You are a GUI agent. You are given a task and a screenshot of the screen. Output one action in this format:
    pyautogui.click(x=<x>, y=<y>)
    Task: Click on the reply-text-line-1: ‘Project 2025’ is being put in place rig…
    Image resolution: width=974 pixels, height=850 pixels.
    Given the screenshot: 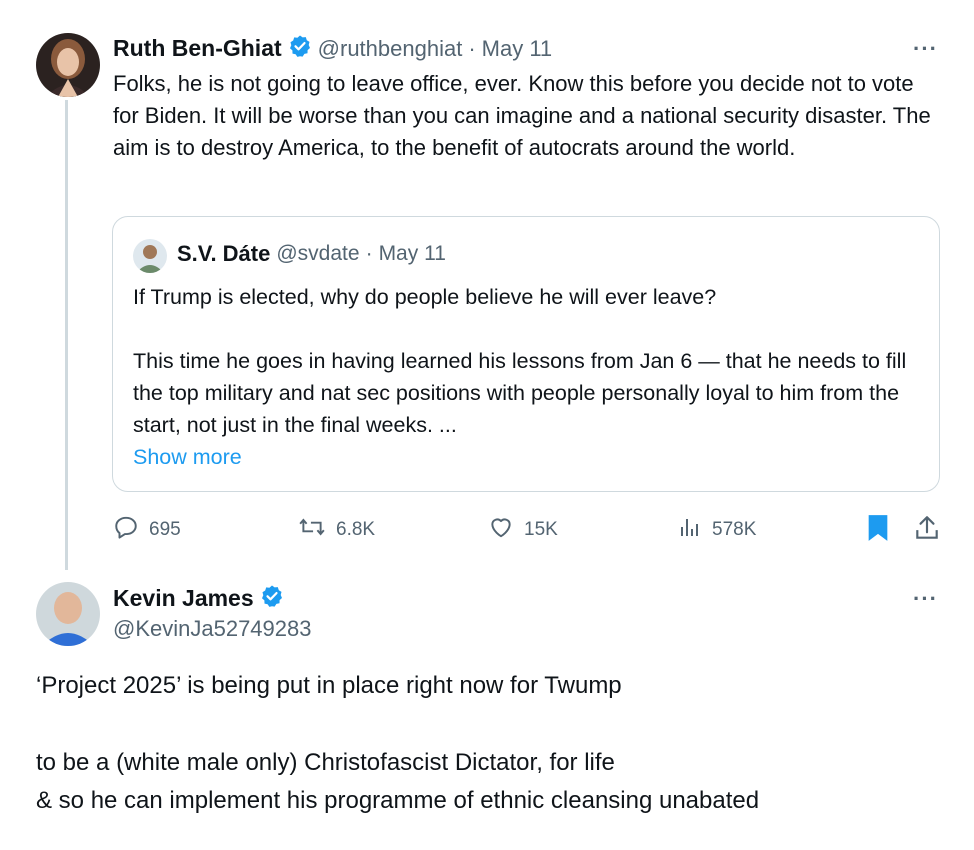 What is the action you would take?
    pyautogui.click(x=329, y=685)
    